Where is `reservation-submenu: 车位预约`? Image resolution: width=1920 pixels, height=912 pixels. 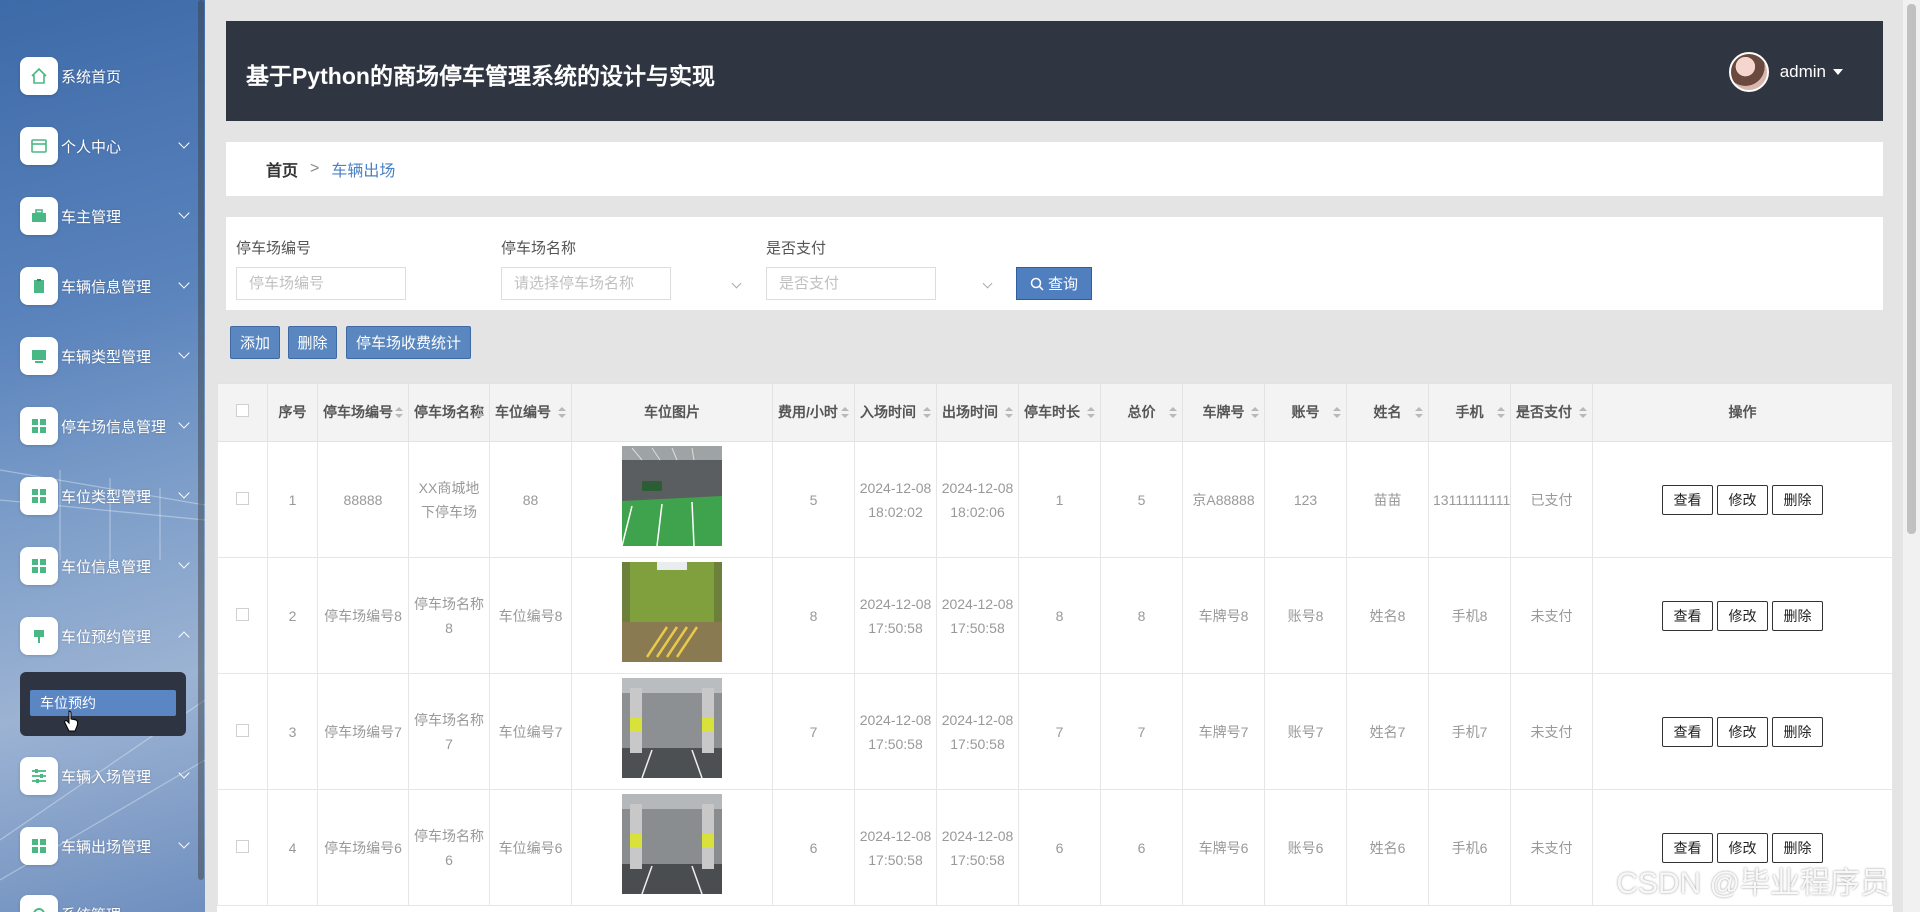
reservation-submenu: 车位预约 is located at coordinates (103, 704).